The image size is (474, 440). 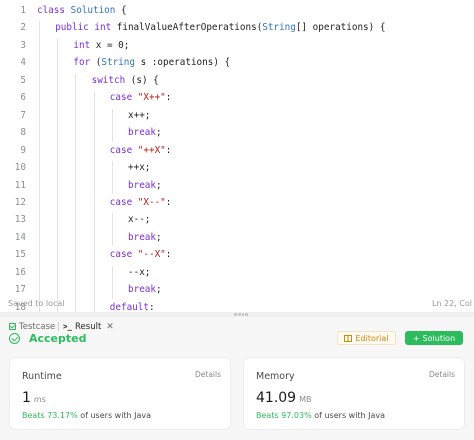 I want to click on code-line: 6 case "X++":, so click(x=237, y=97).